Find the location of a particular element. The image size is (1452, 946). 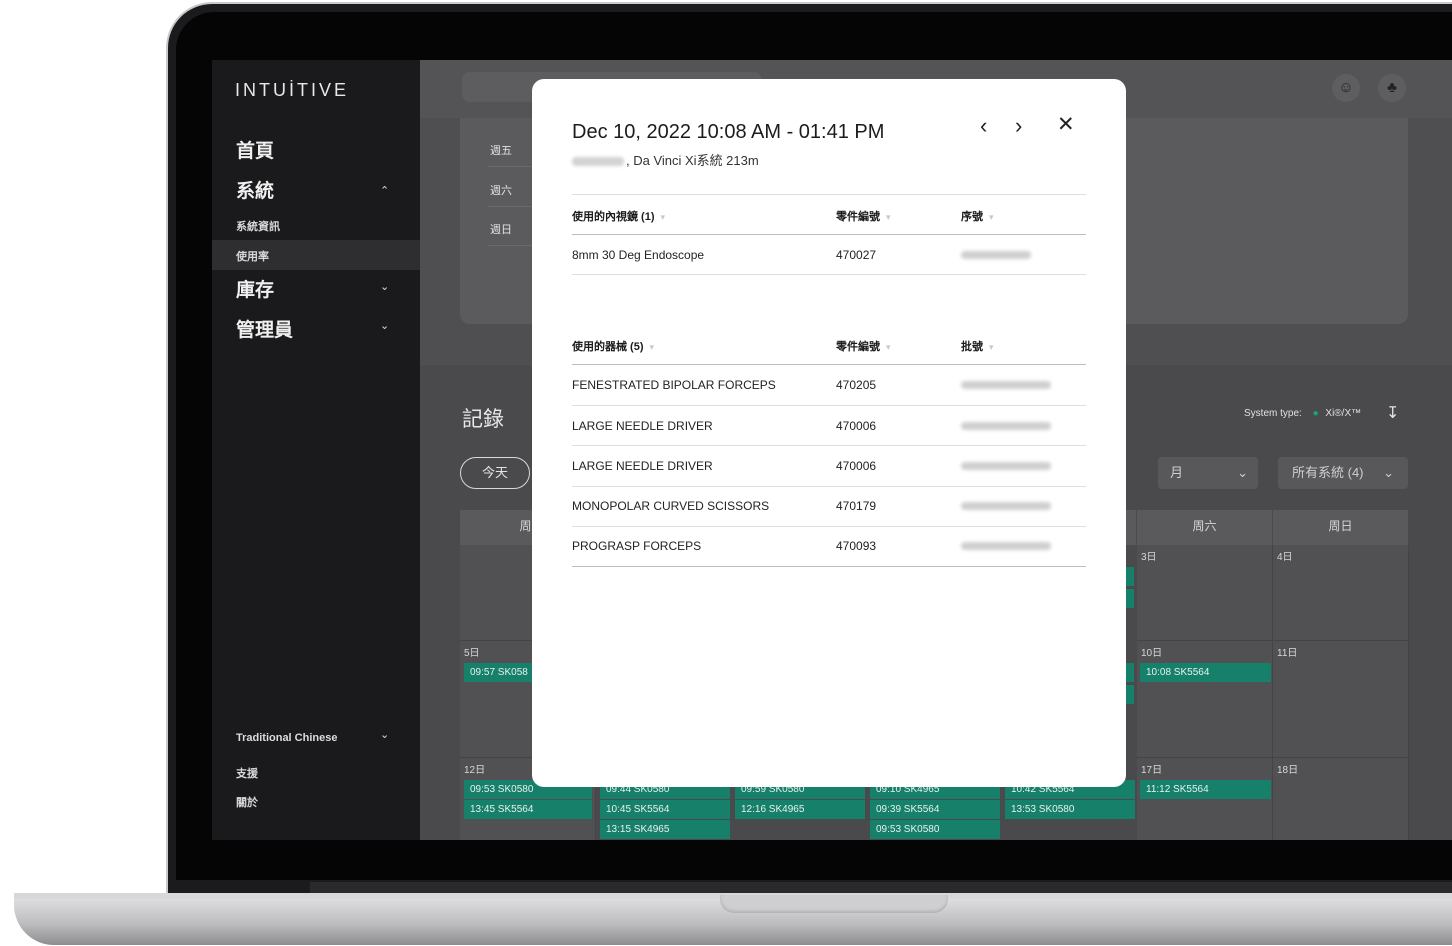

column-header-label: 序號 is located at coordinates (972, 217).